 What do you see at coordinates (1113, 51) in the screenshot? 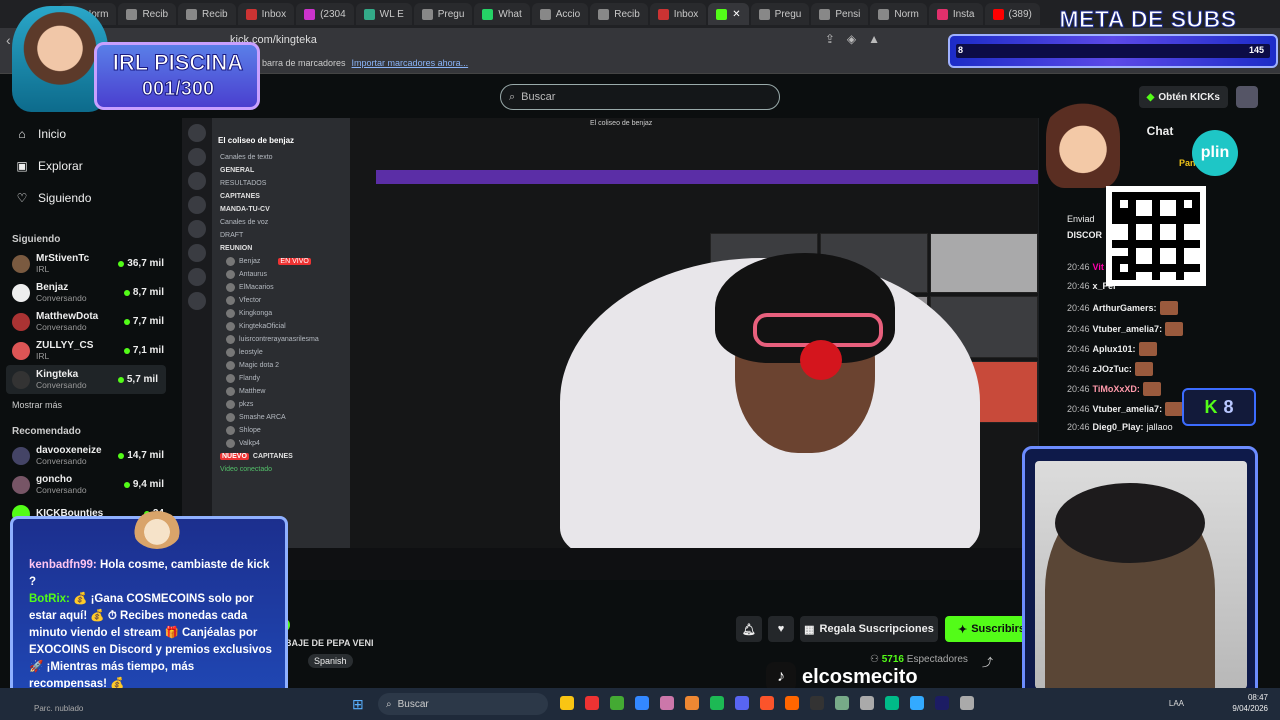
I see `sub-goal-track` at bounding box center [1113, 51].